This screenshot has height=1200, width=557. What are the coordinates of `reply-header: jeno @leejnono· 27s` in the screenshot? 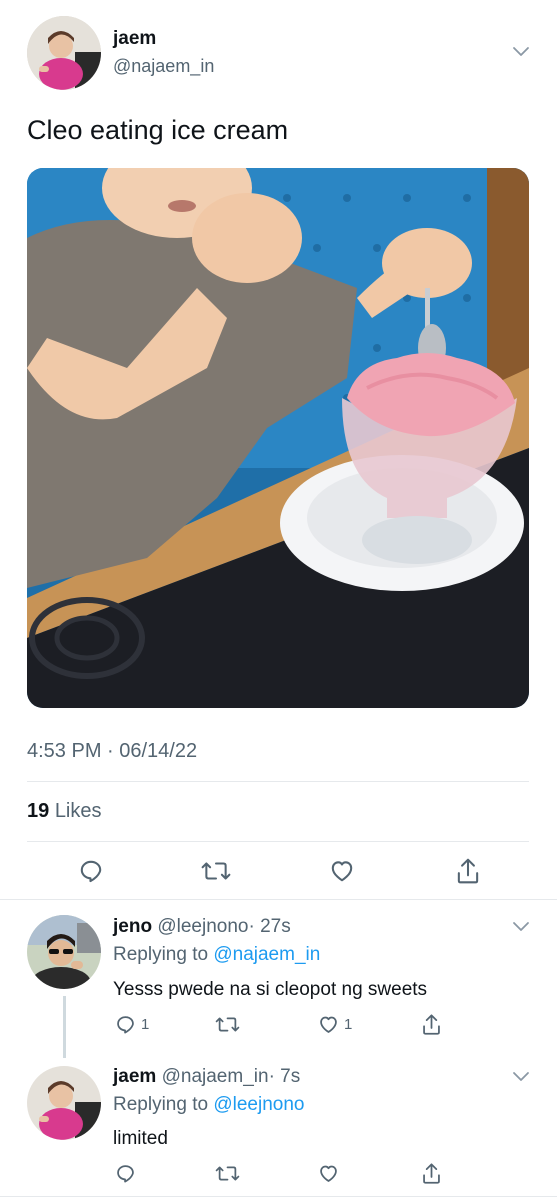 It's located at (202, 927).